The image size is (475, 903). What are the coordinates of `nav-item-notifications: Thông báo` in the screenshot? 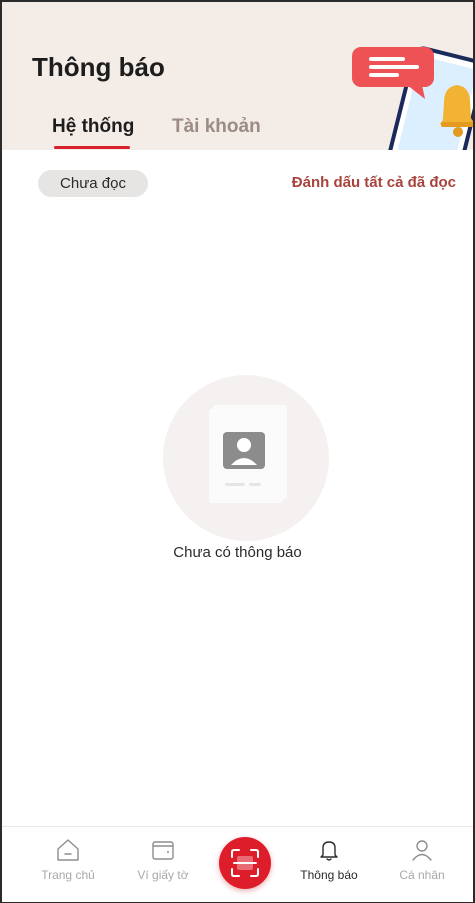 It's located at (329, 859).